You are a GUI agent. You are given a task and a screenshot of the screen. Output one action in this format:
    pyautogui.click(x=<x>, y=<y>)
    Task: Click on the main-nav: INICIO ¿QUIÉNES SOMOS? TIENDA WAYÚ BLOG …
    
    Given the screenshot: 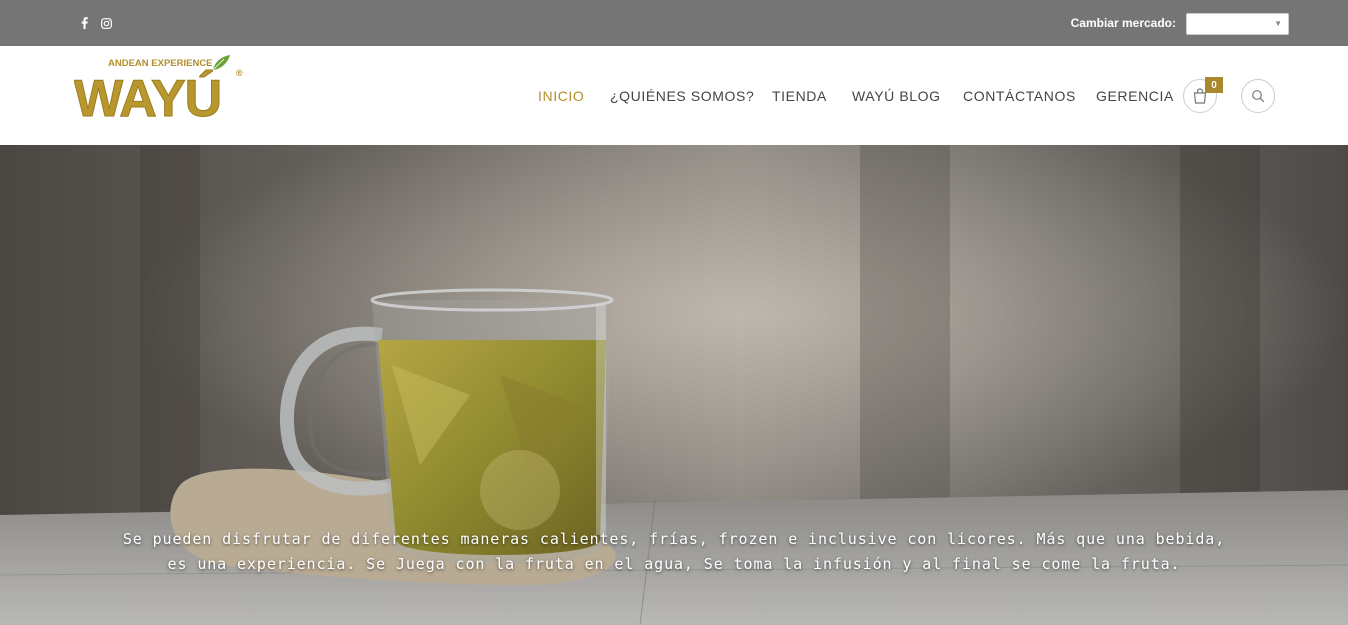 What is the action you would take?
    pyautogui.click(x=674, y=98)
    